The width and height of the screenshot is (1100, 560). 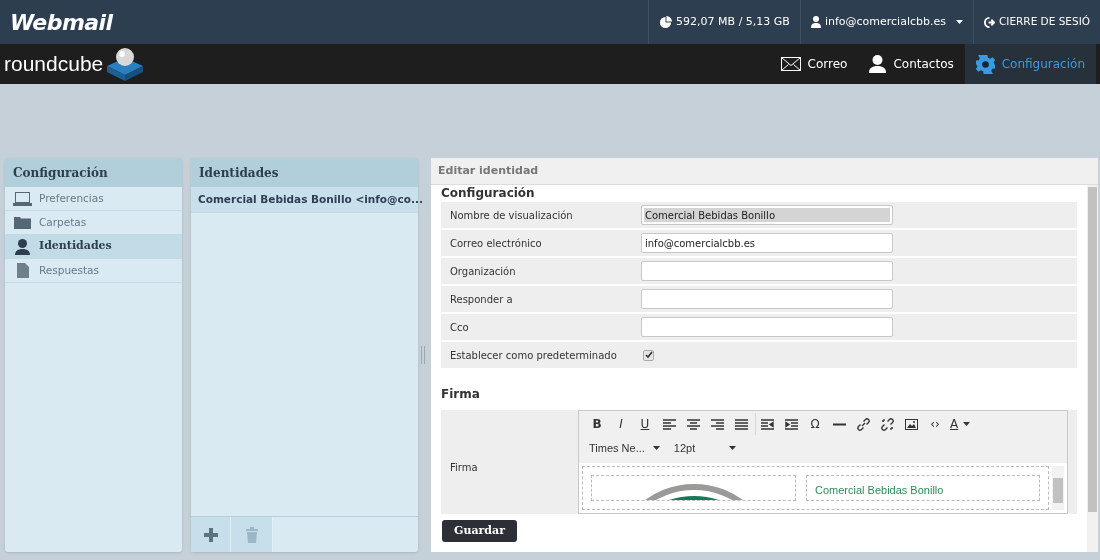 I want to click on justify-icon, so click(x=741, y=424).